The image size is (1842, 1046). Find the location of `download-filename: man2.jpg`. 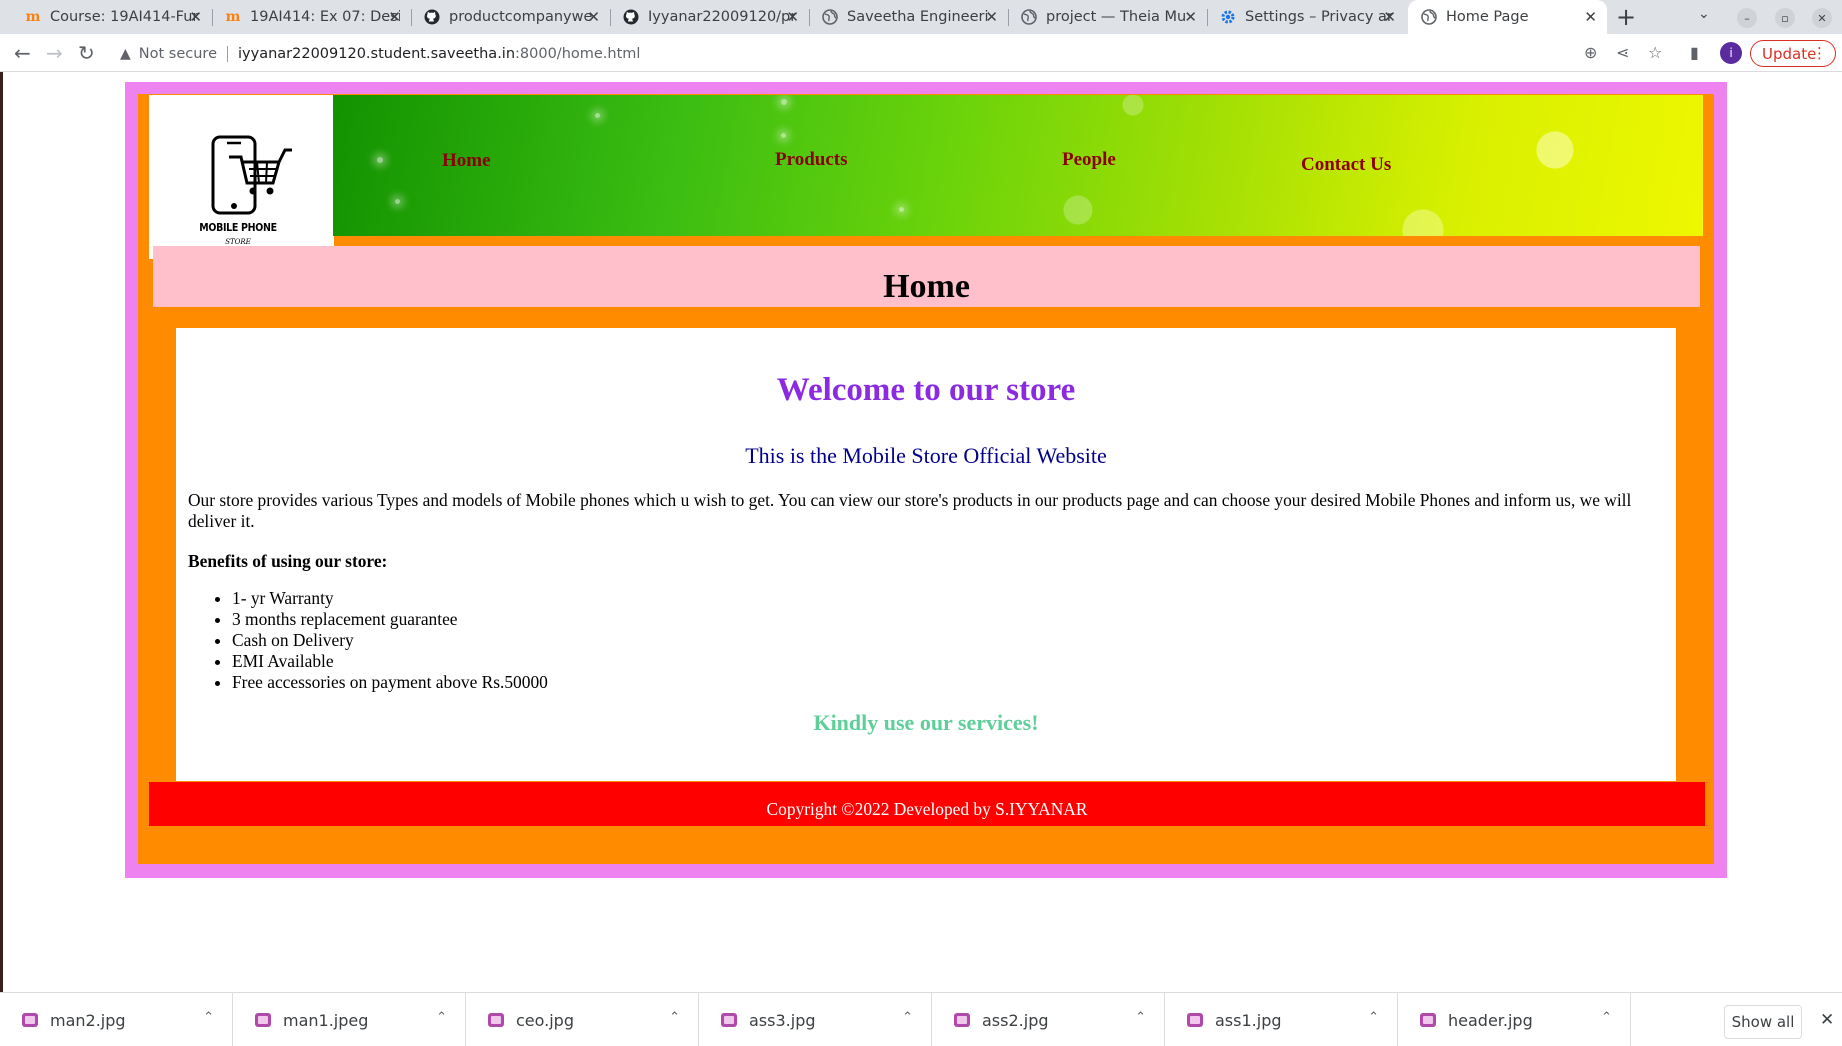

download-filename: man2.jpg is located at coordinates (88, 1020).